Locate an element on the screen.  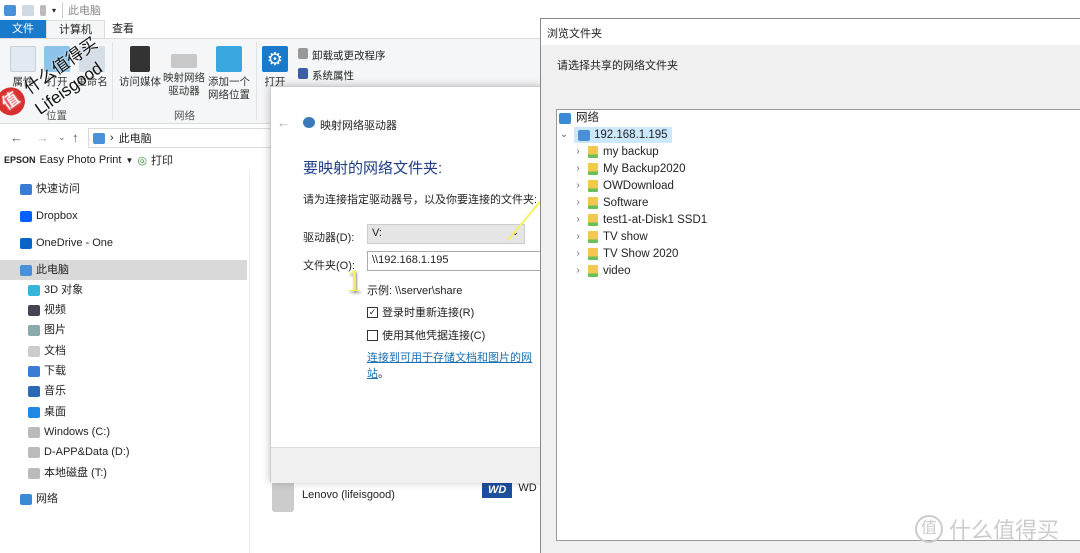
sidebar-item: 音乐 is located at coordinates (47, 391).